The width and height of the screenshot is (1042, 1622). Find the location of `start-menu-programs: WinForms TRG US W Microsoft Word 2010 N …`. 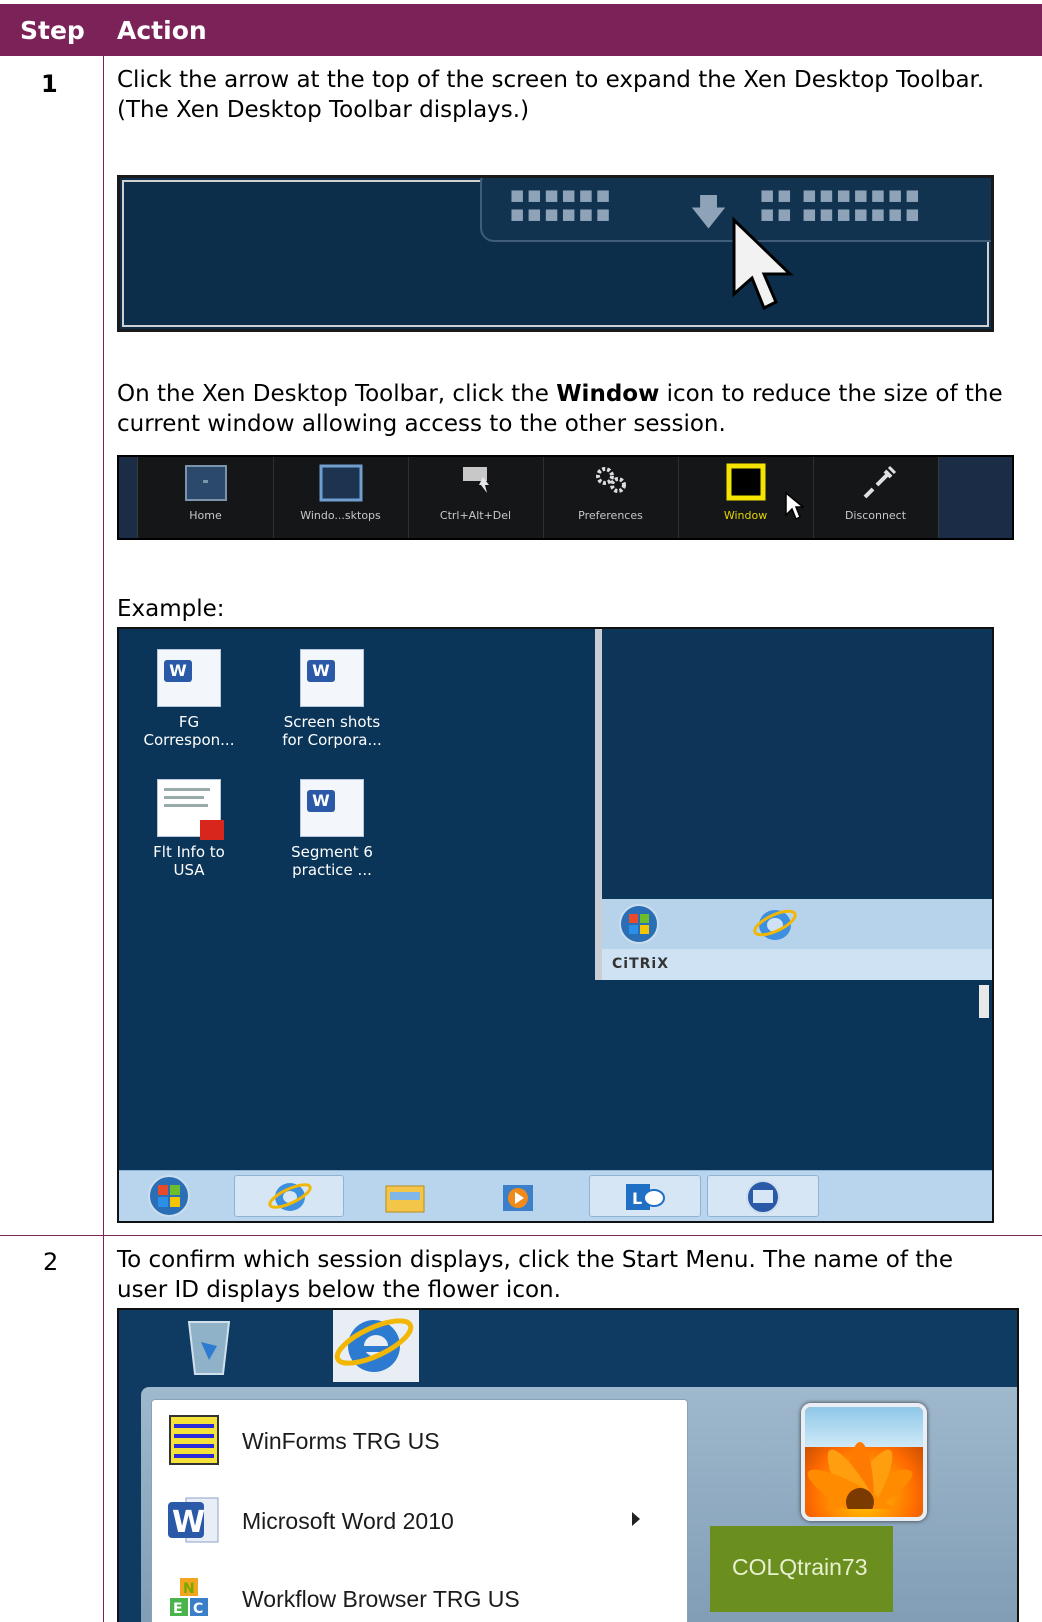

start-menu-programs: WinForms TRG US W Microsoft Word 2010 N … is located at coordinates (419, 1510).